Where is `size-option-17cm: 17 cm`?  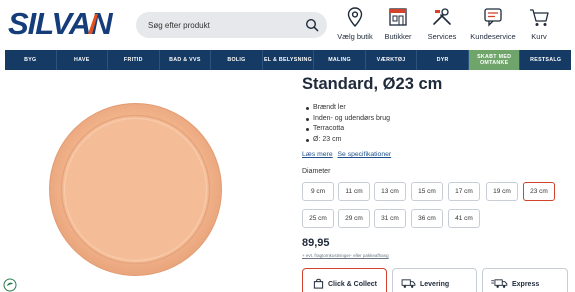
size-option-17cm: 17 cm is located at coordinates (464, 191).